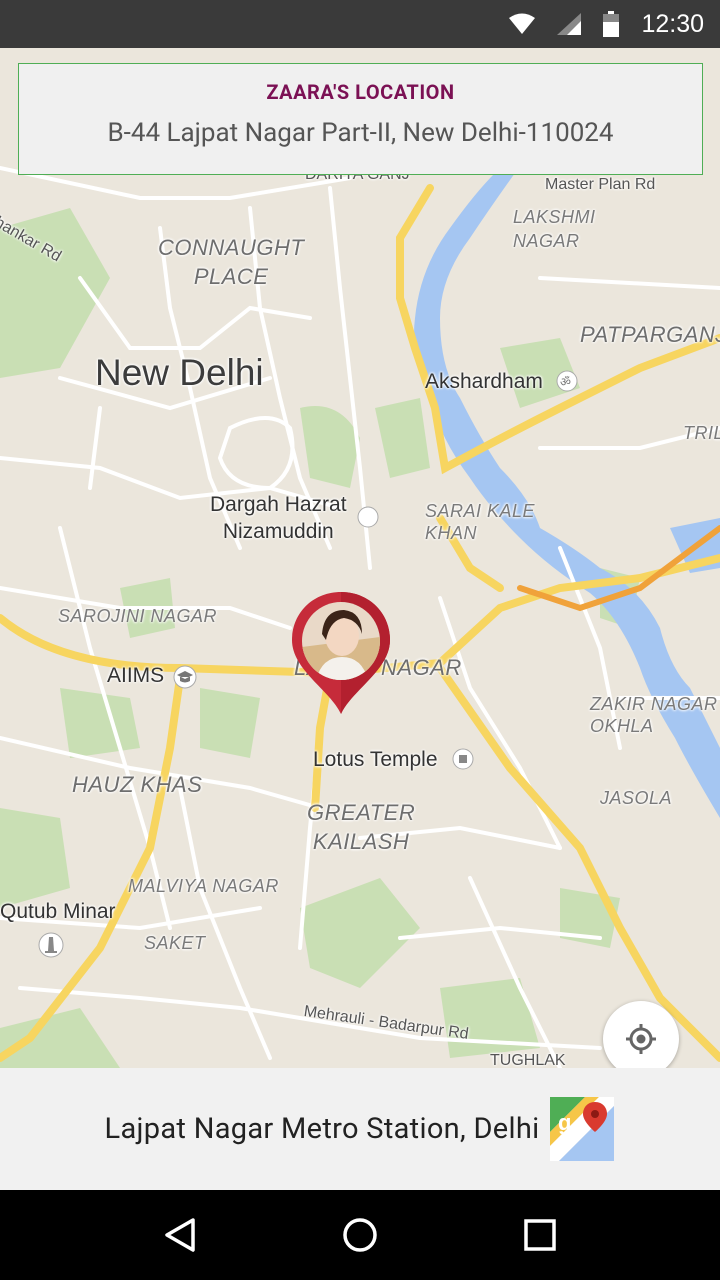  I want to click on crosshair-icon, so click(641, 1039).